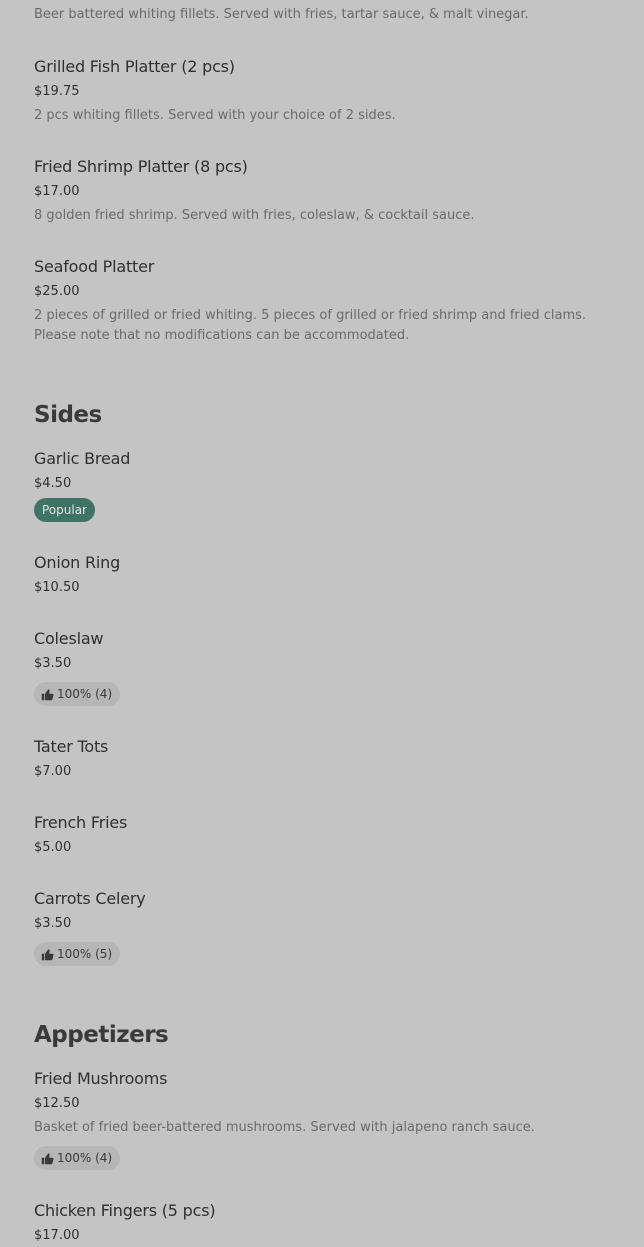 The width and height of the screenshot is (644, 1247). I want to click on menu-item-price: $5.00, so click(53, 847).